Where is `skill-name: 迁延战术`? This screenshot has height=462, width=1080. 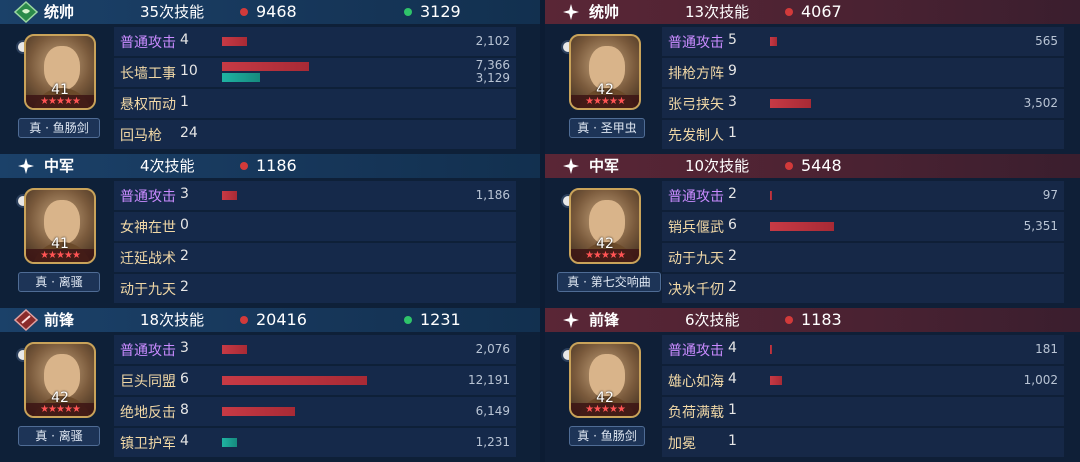
skill-name: 迁延战术 is located at coordinates (148, 259).